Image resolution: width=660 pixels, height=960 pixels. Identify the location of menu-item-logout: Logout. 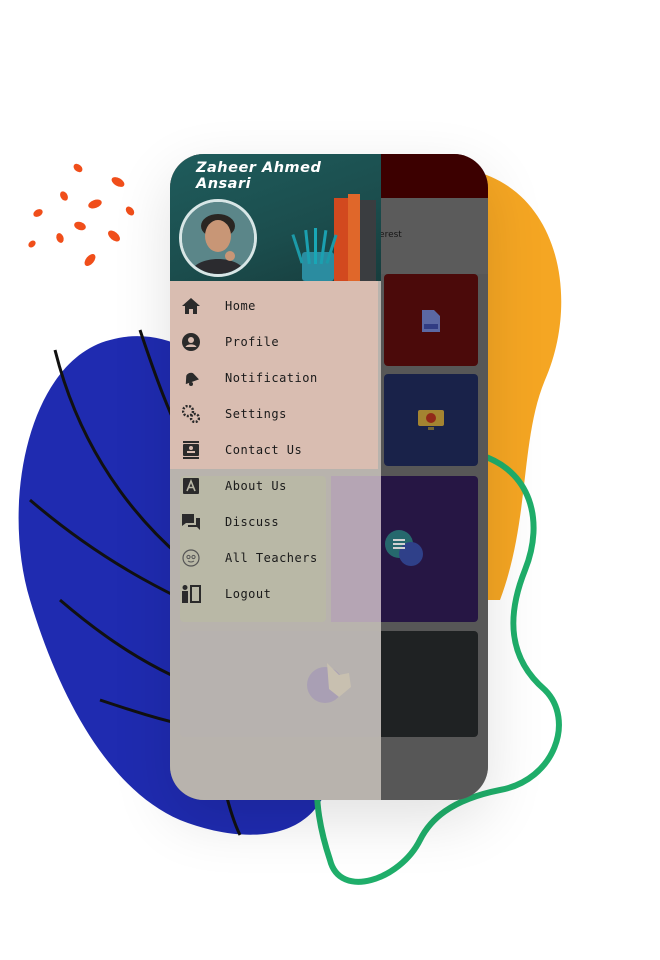
(275, 594).